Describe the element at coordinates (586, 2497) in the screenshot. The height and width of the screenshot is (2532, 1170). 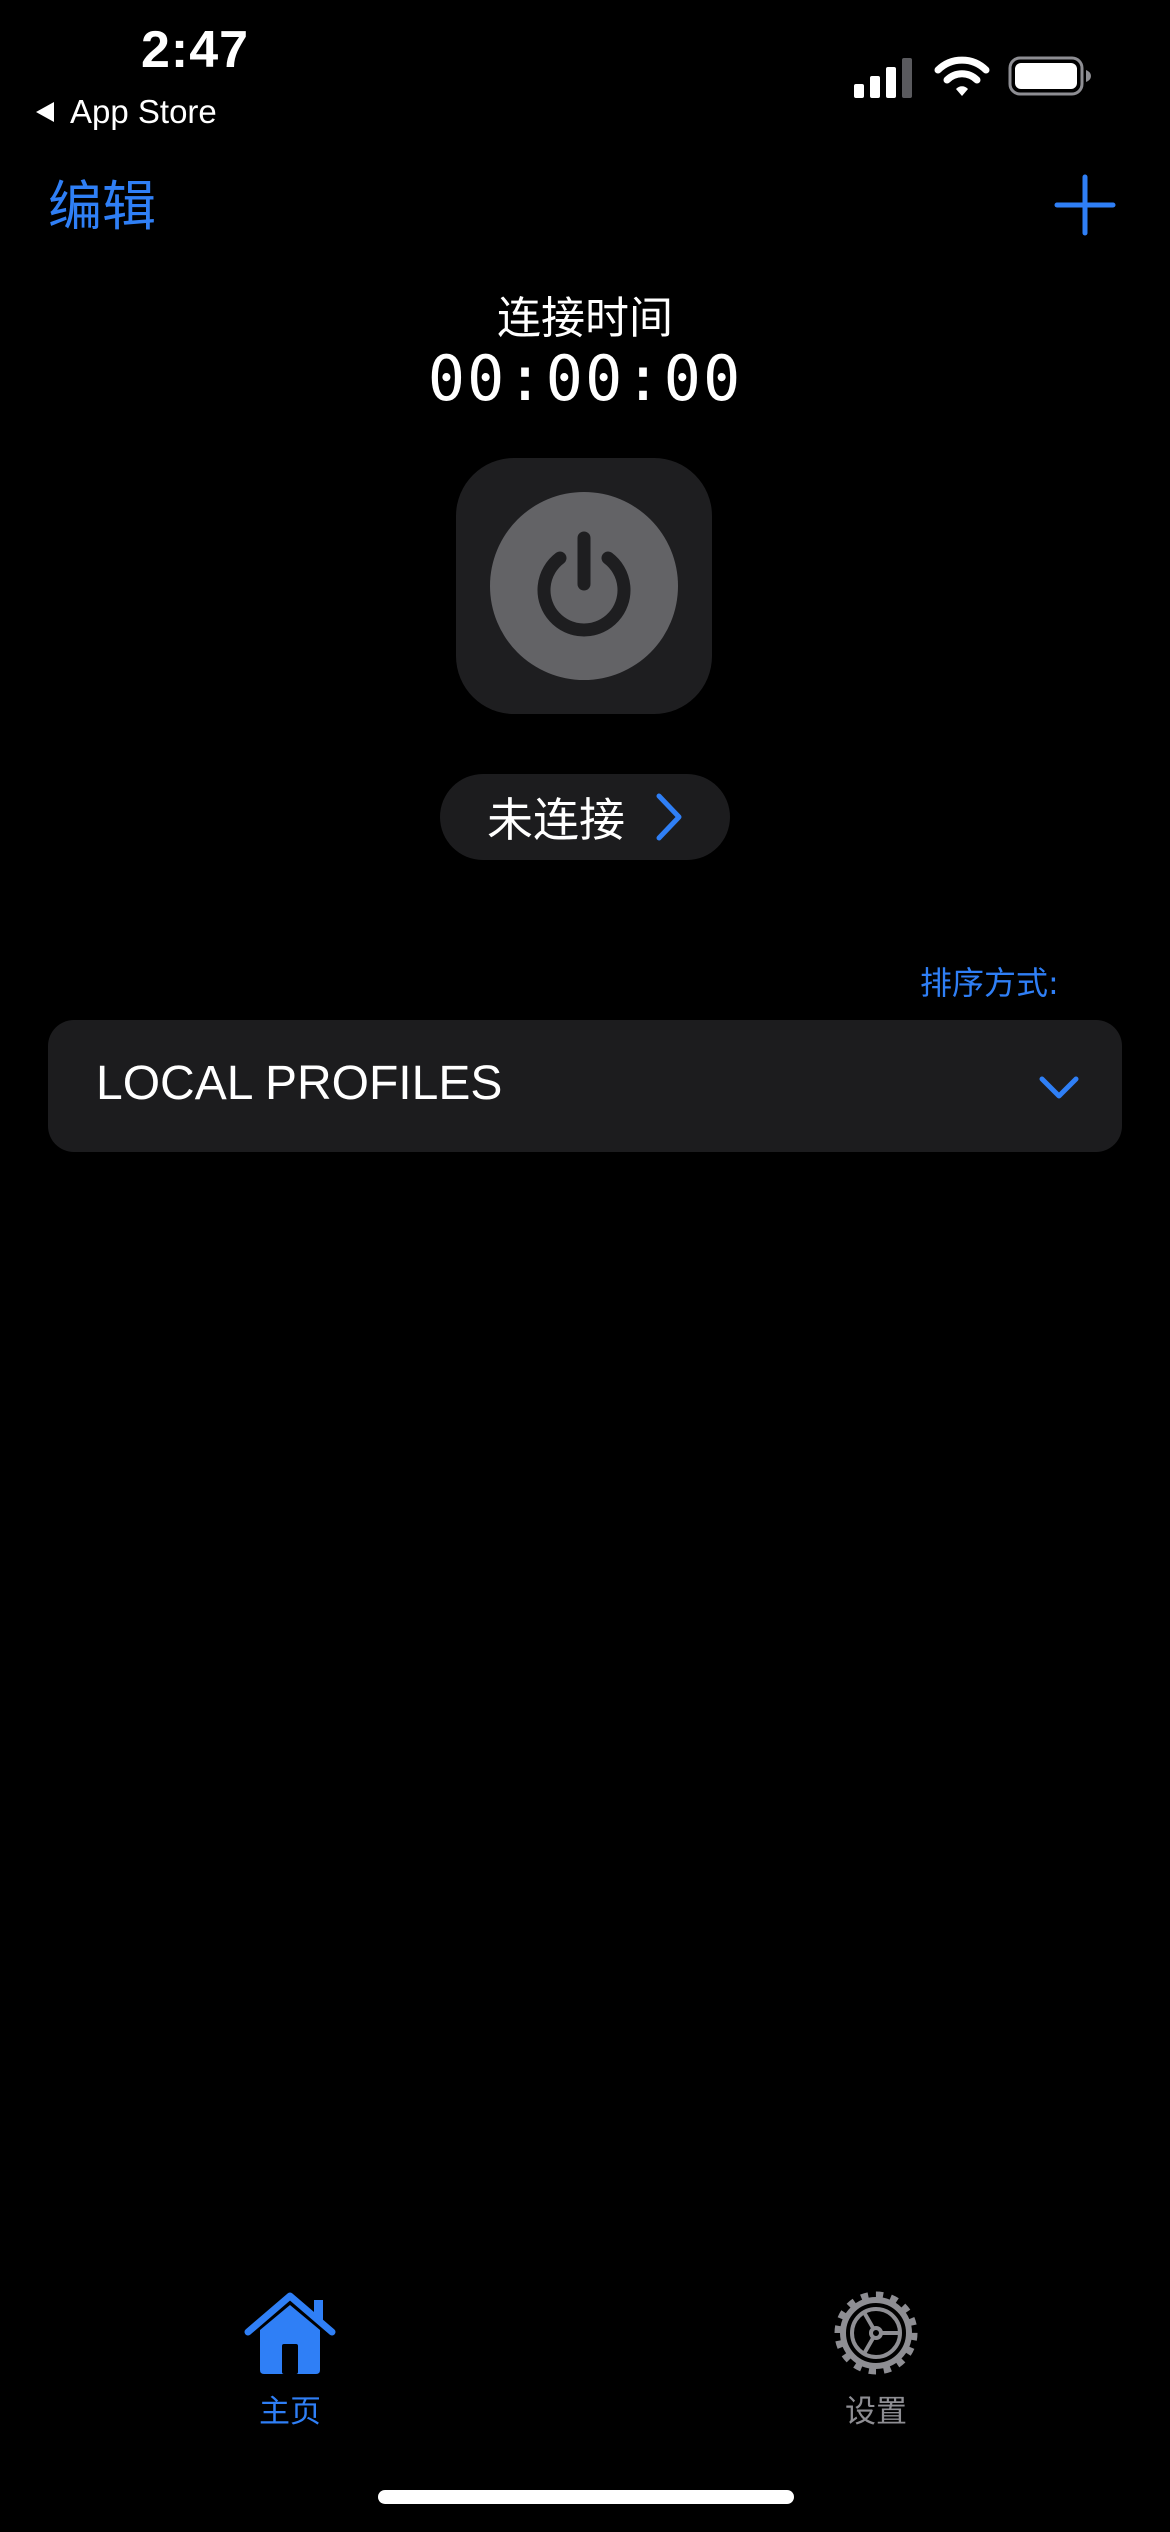
I see `home-indicator` at that location.